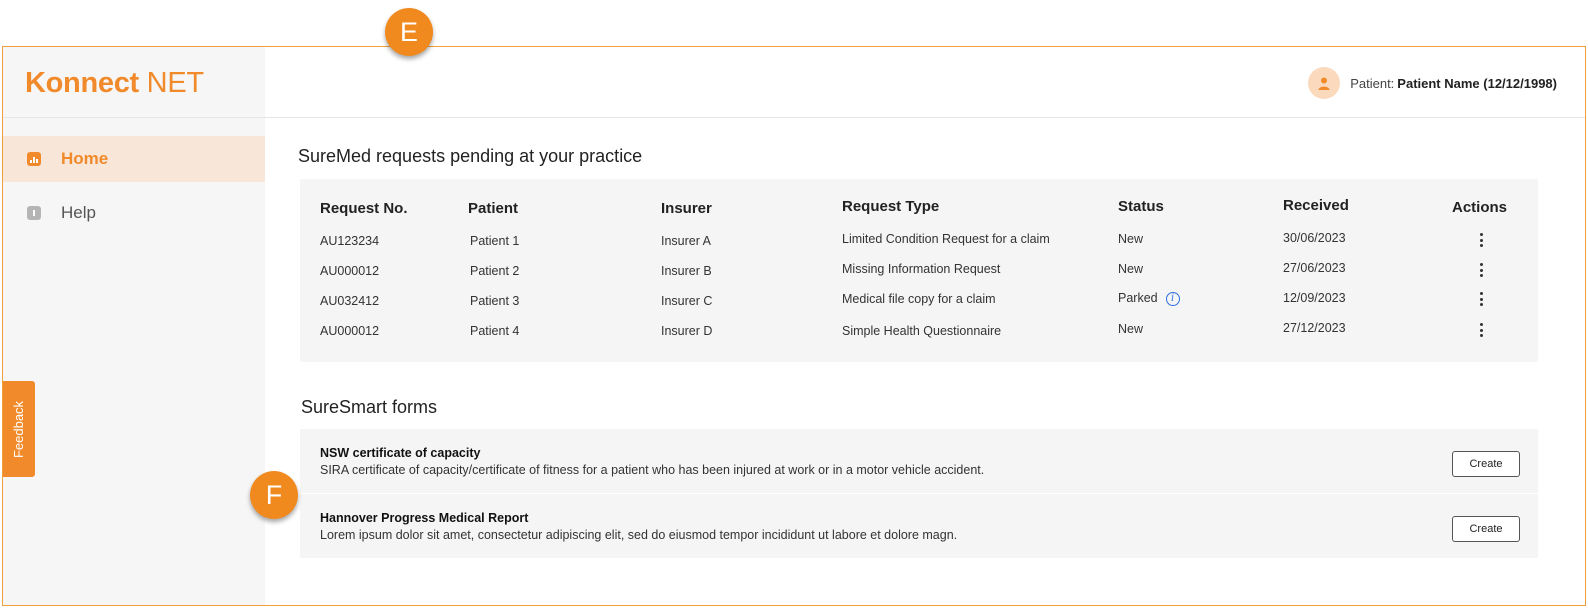 This screenshot has width=1588, height=616. Describe the element at coordinates (400, 453) in the screenshot. I see `form-name: NSW certificate of capacity` at that location.